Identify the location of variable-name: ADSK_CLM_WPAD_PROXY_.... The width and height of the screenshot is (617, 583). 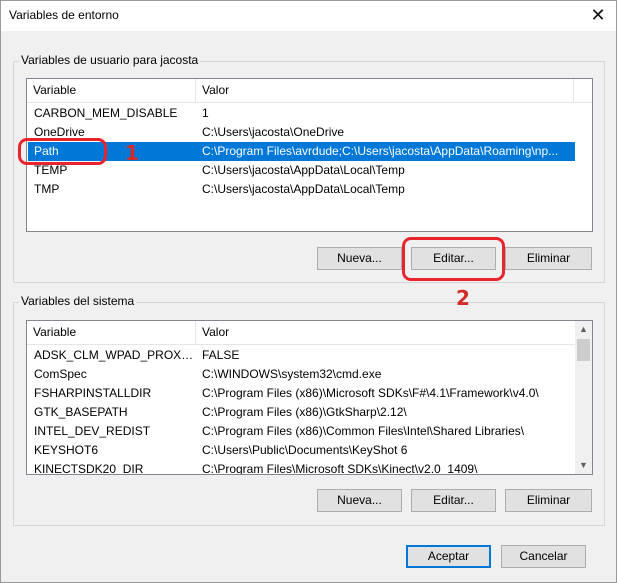
(114, 355).